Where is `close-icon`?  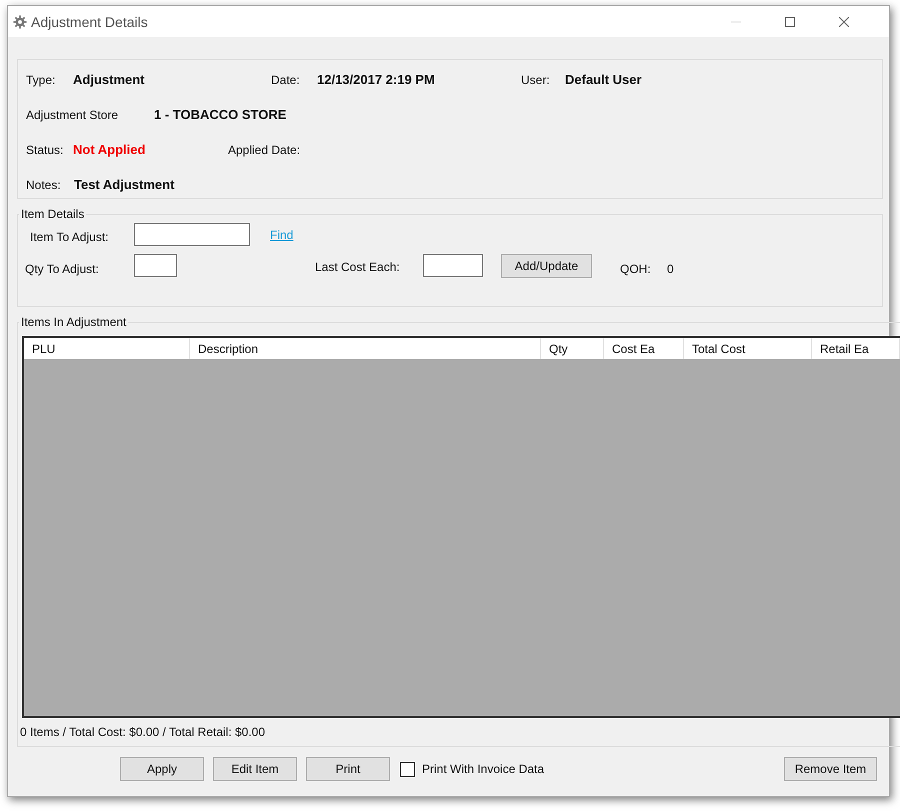
close-icon is located at coordinates (844, 21).